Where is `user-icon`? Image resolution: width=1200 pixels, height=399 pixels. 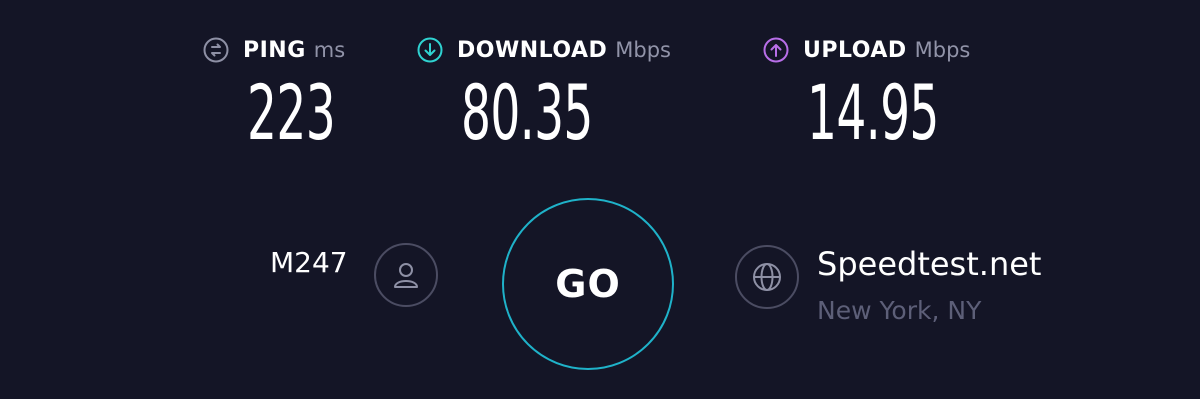
user-icon is located at coordinates (406, 275).